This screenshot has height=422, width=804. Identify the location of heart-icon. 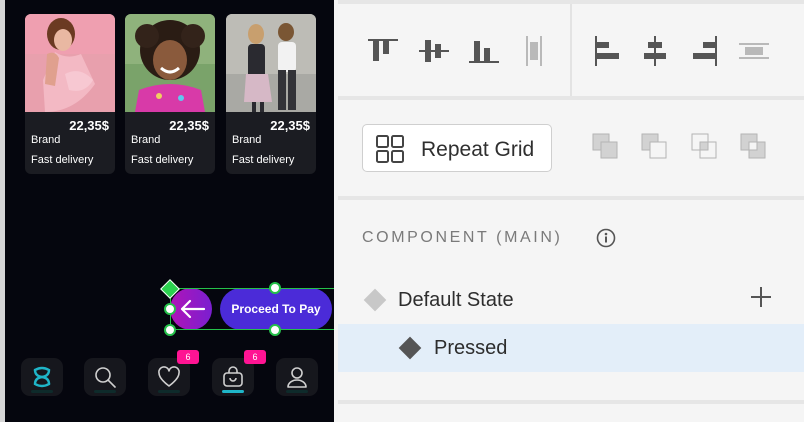
(169, 376).